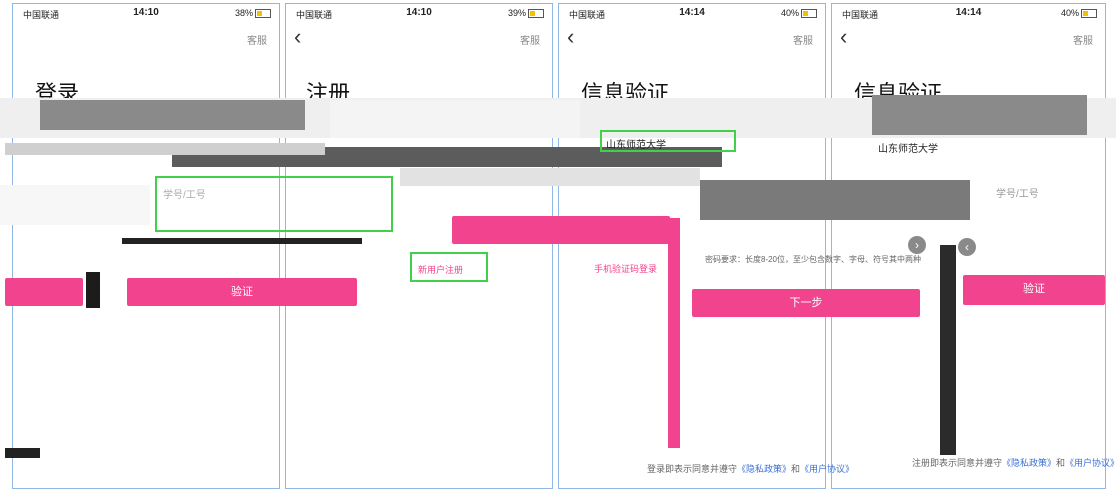  I want to click on battery-indicator: 39%, so click(525, 13).